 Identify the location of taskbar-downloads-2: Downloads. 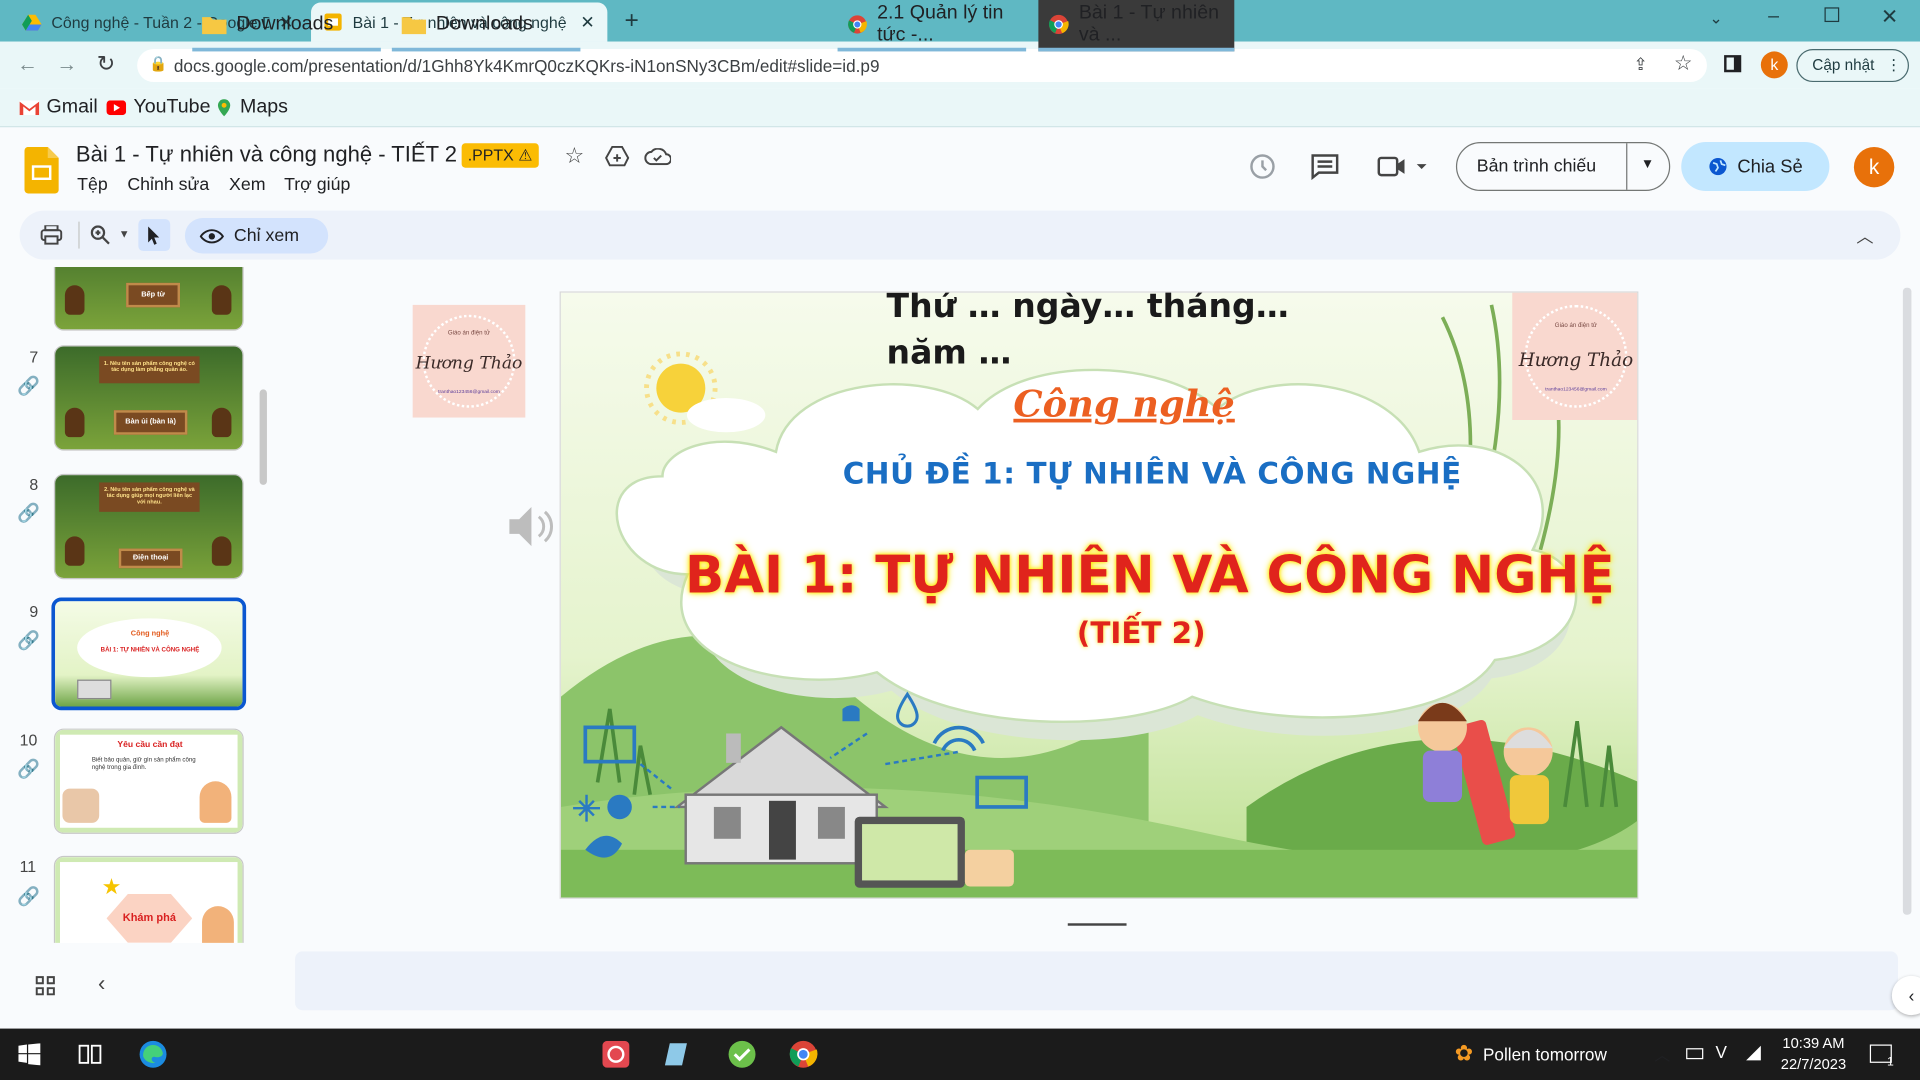
(486, 26).